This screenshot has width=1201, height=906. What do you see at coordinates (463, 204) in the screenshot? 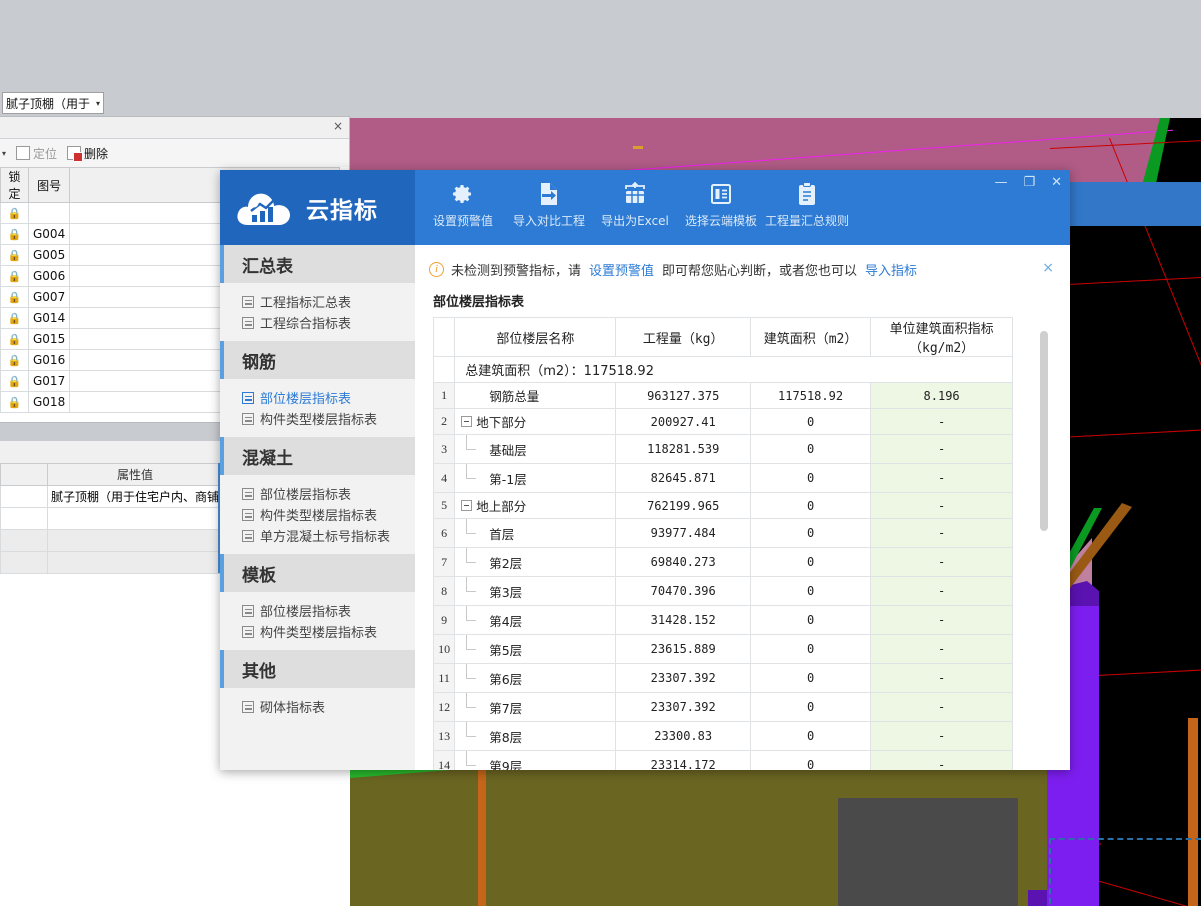
I see `set-warning-value-button: 设置预警值` at bounding box center [463, 204].